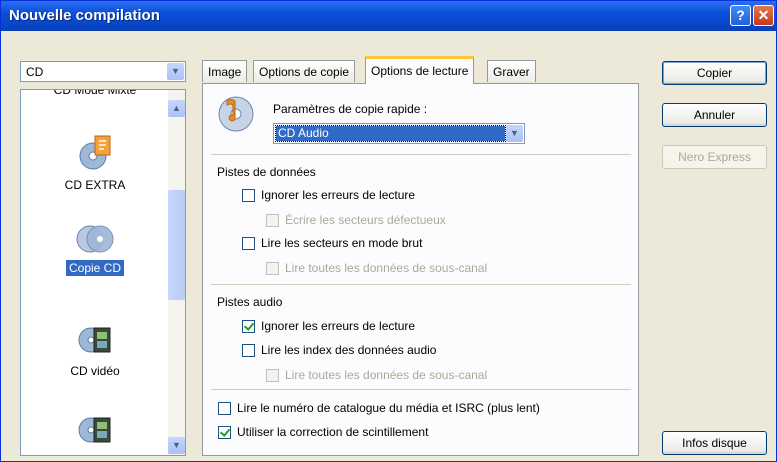 The width and height of the screenshot is (777, 462). I want to click on quick-copy-select: CD Audio ▼, so click(399, 133).